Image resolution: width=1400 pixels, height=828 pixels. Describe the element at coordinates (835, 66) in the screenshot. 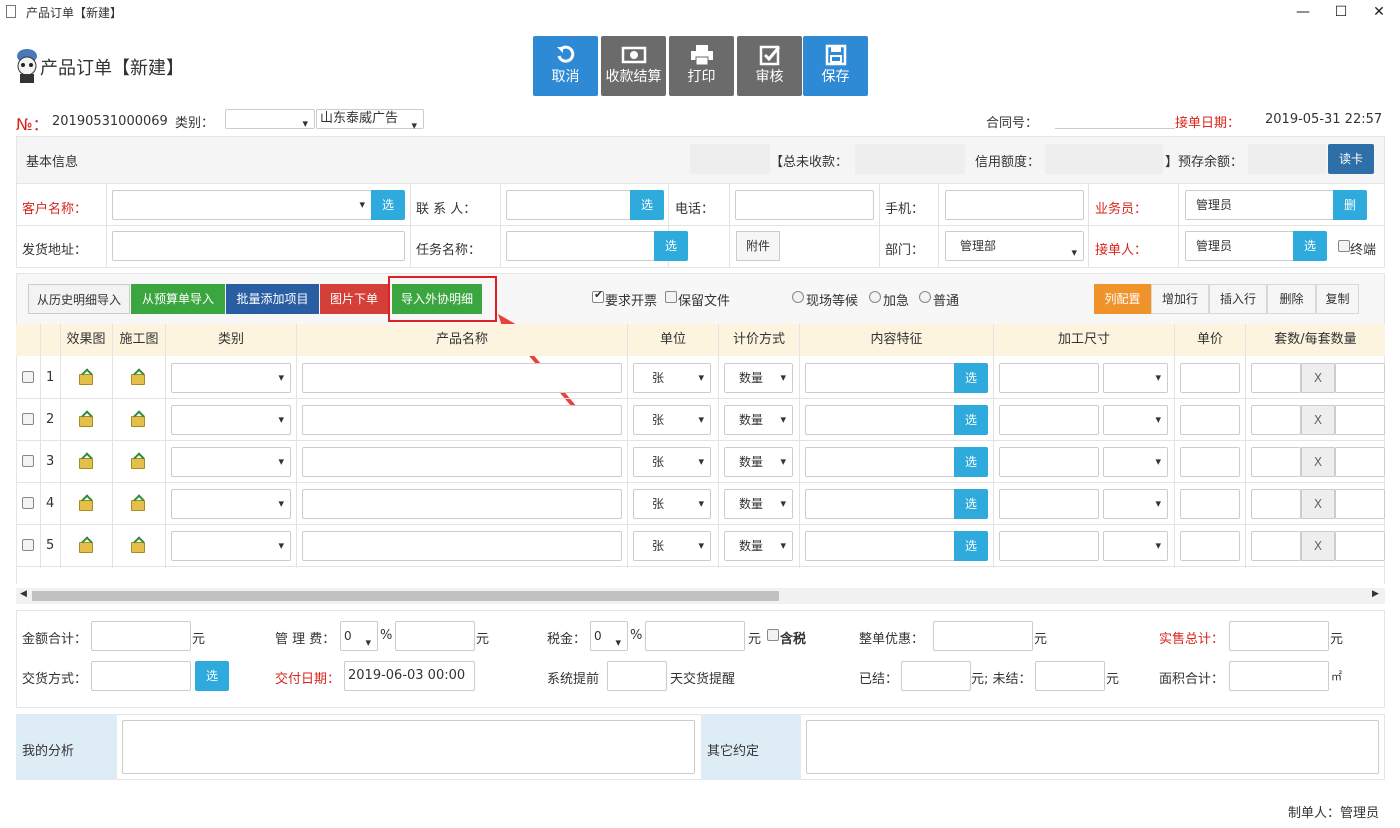

I see `save-button: 保存` at that location.